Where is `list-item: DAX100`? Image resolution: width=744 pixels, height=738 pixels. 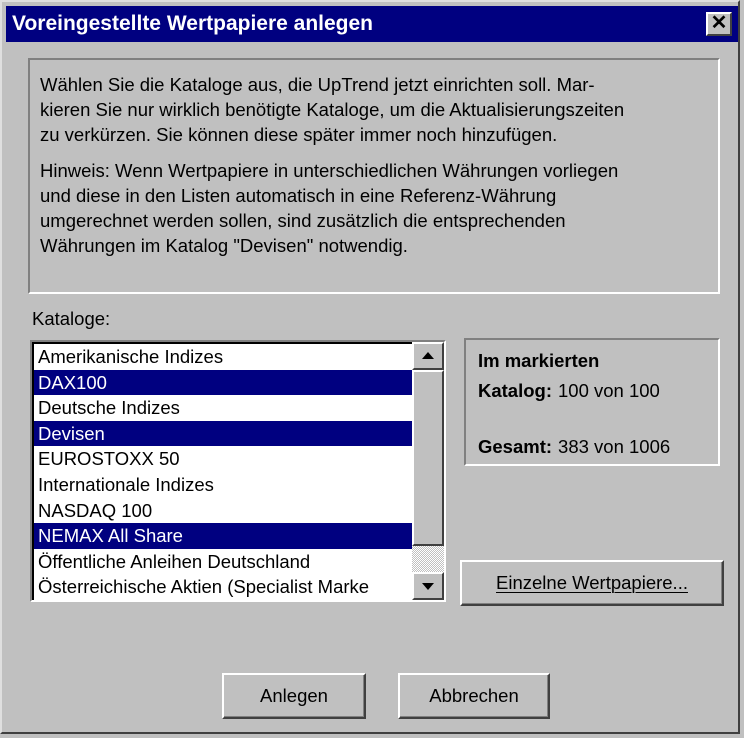
list-item: DAX100 is located at coordinates (223, 382).